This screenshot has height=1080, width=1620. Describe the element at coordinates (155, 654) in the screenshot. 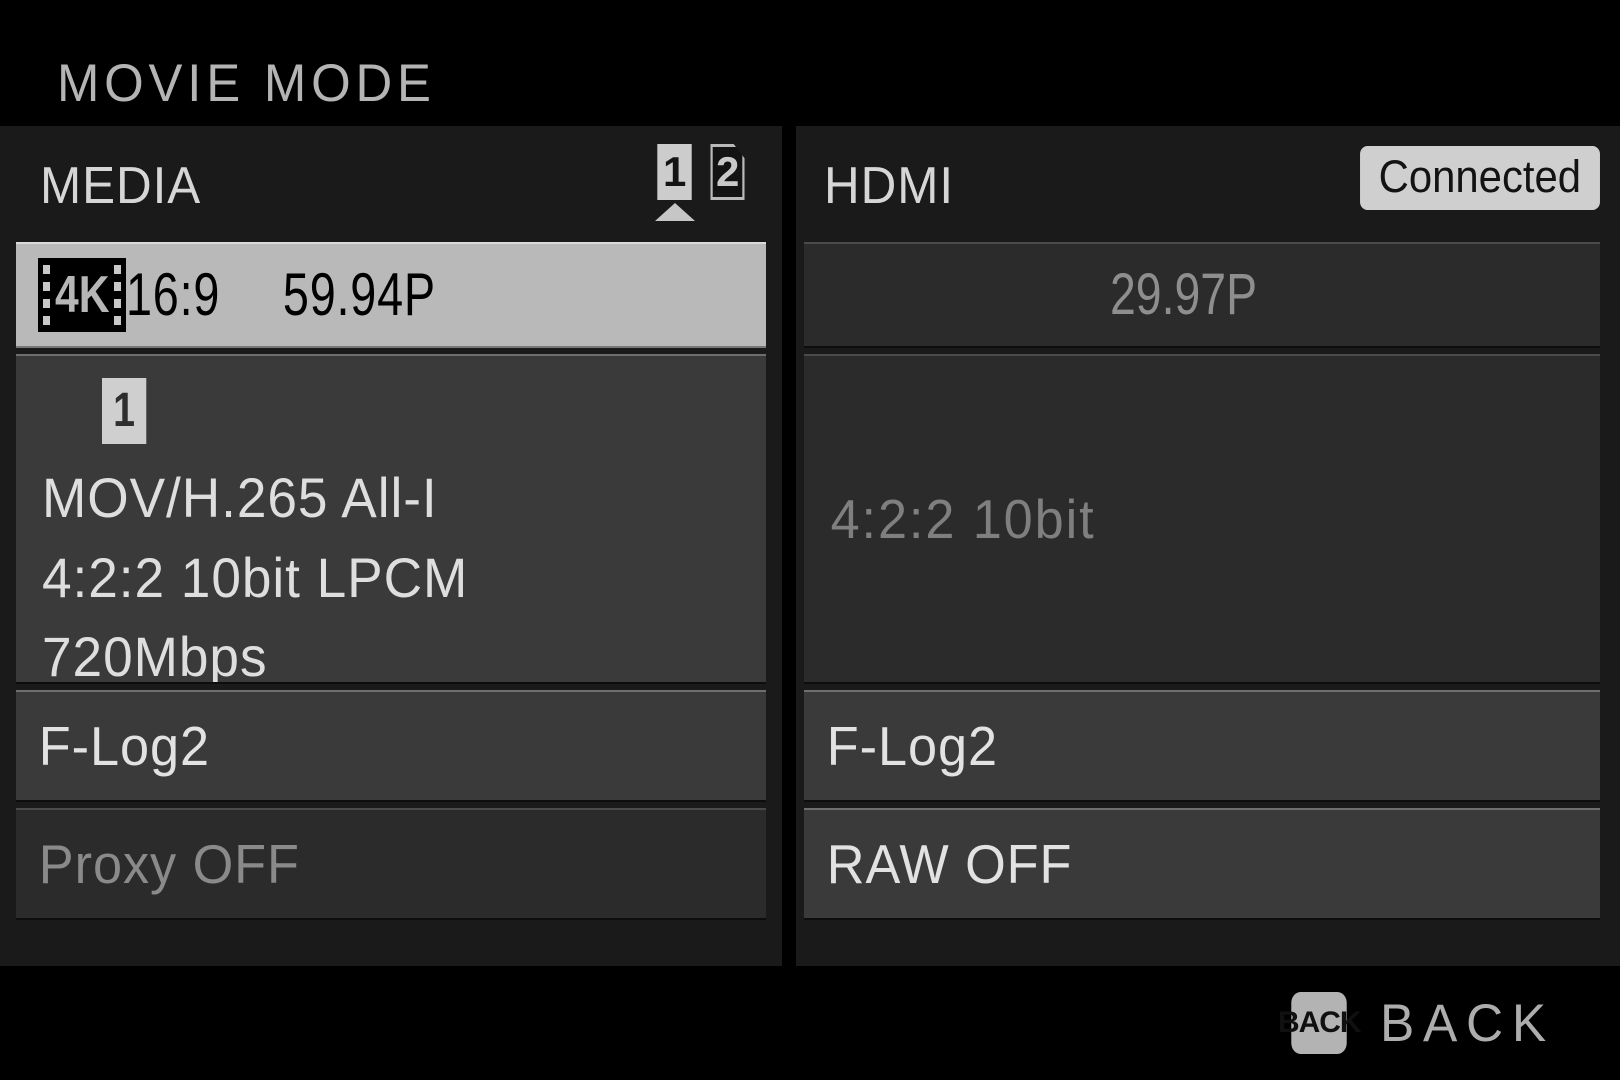

I see `codec-line-3: 720Mbps` at that location.